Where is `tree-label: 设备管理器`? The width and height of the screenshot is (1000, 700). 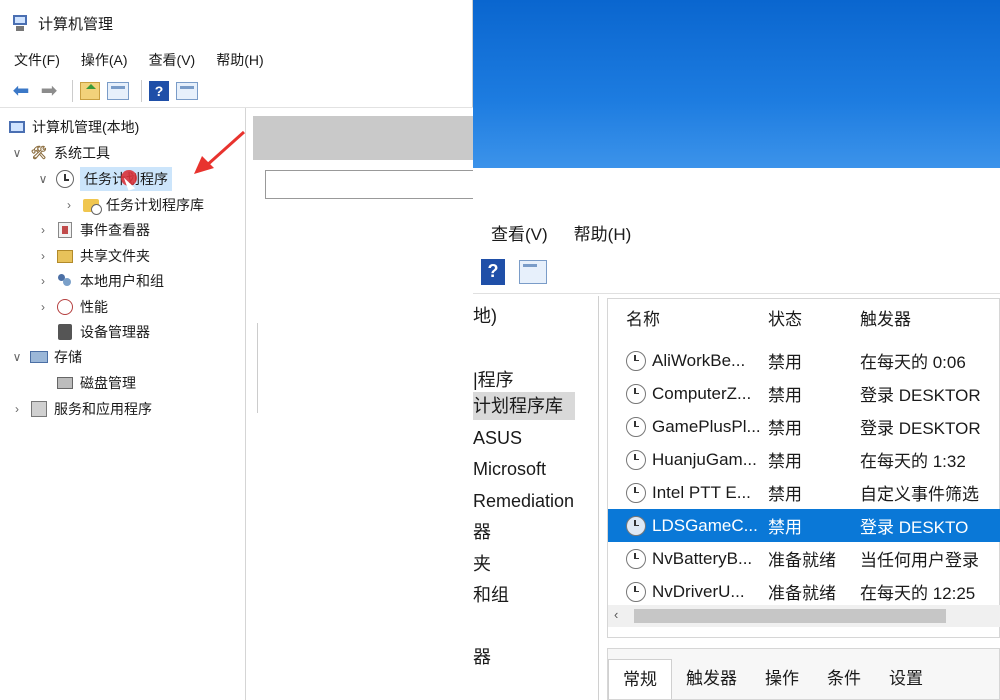
tree-label: 设备管理器 is located at coordinates (115, 332).